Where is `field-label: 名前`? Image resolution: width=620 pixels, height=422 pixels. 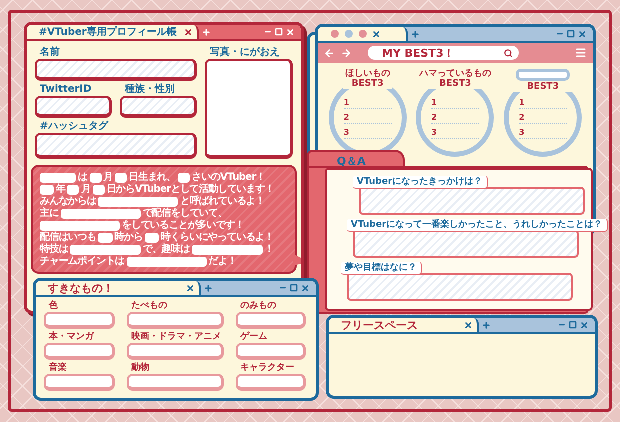 field-label: 名前 is located at coordinates (50, 53).